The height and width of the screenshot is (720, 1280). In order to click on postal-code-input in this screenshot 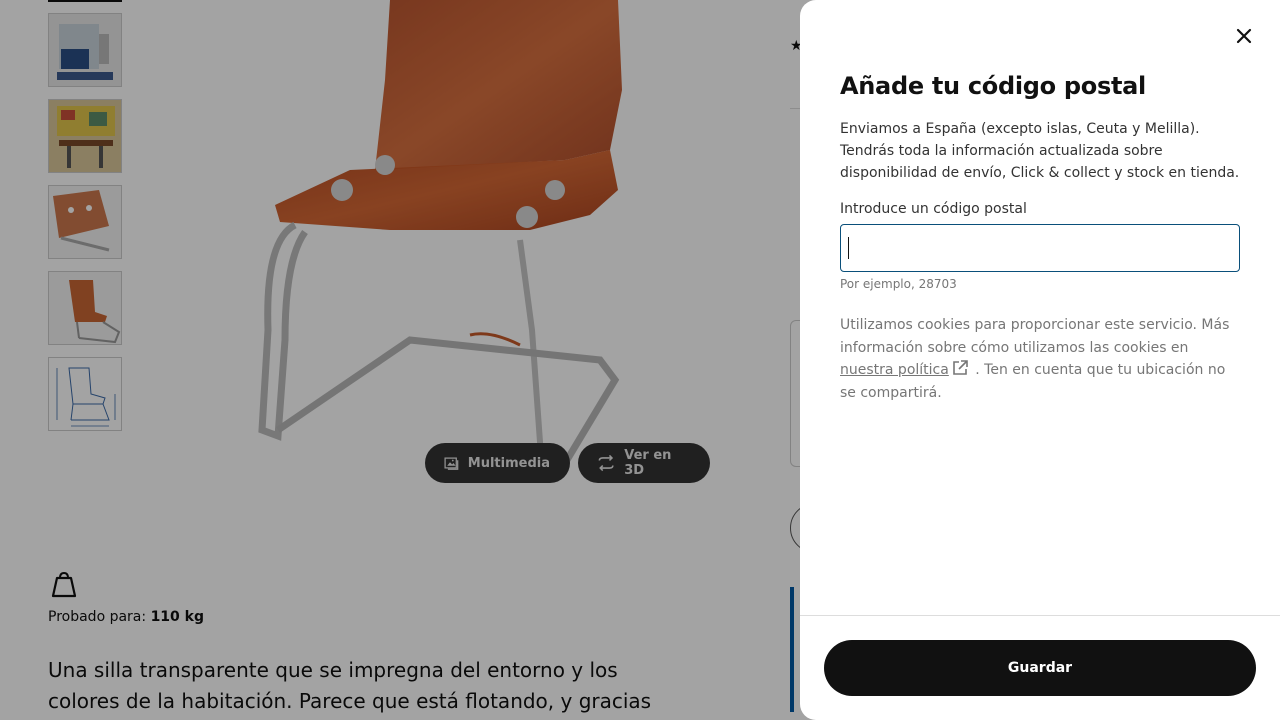, I will do `click(1040, 248)`.